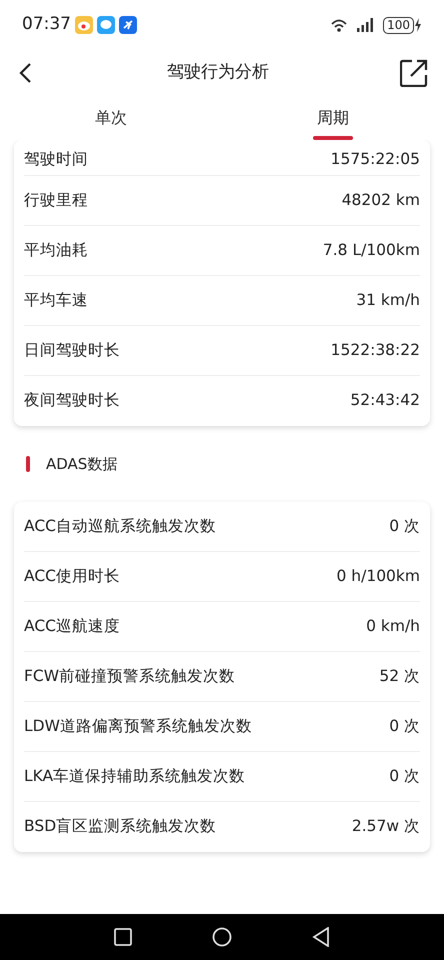  Describe the element at coordinates (386, 827) in the screenshot. I see `row-value: 2.57w 次` at that location.